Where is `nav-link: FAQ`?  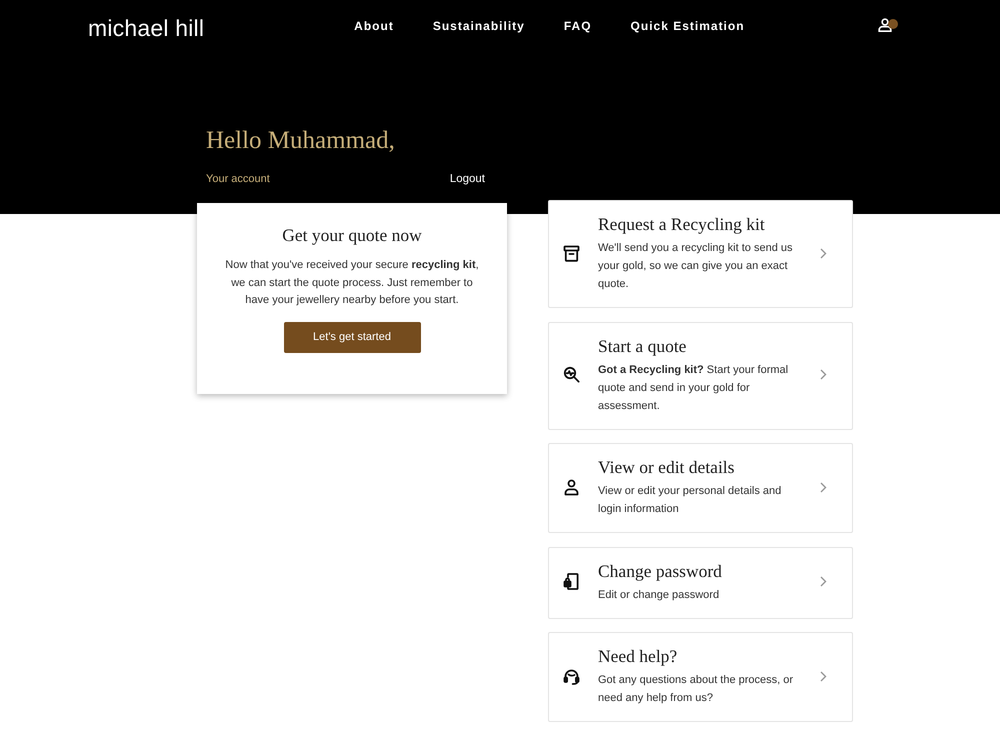
nav-link: FAQ is located at coordinates (578, 26).